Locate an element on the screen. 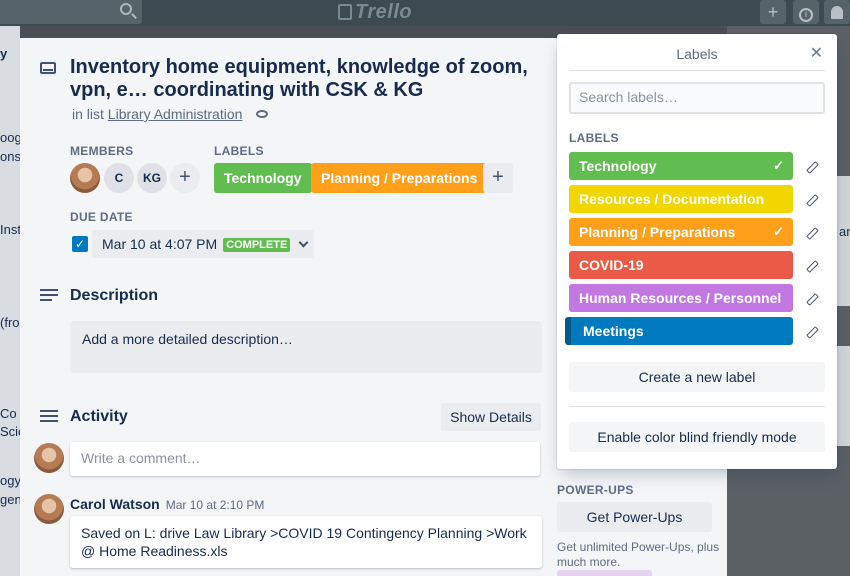 The height and width of the screenshot is (576, 850). eye-icon is located at coordinates (262, 114).